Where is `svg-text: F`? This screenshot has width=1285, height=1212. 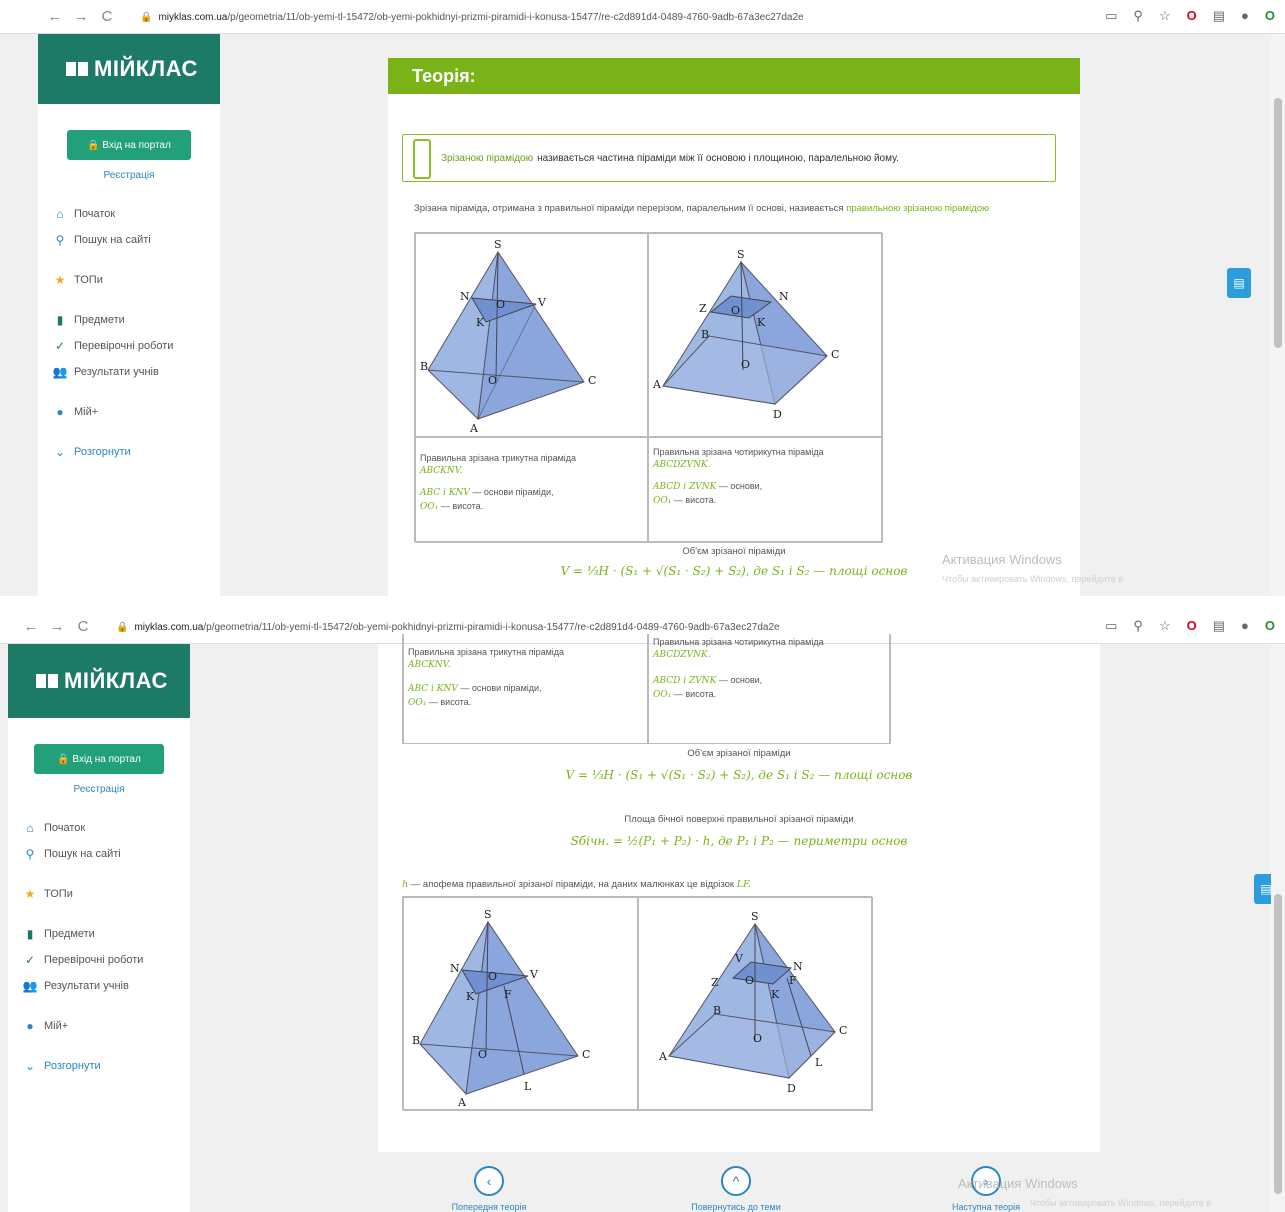 svg-text: F is located at coordinates (793, 980).